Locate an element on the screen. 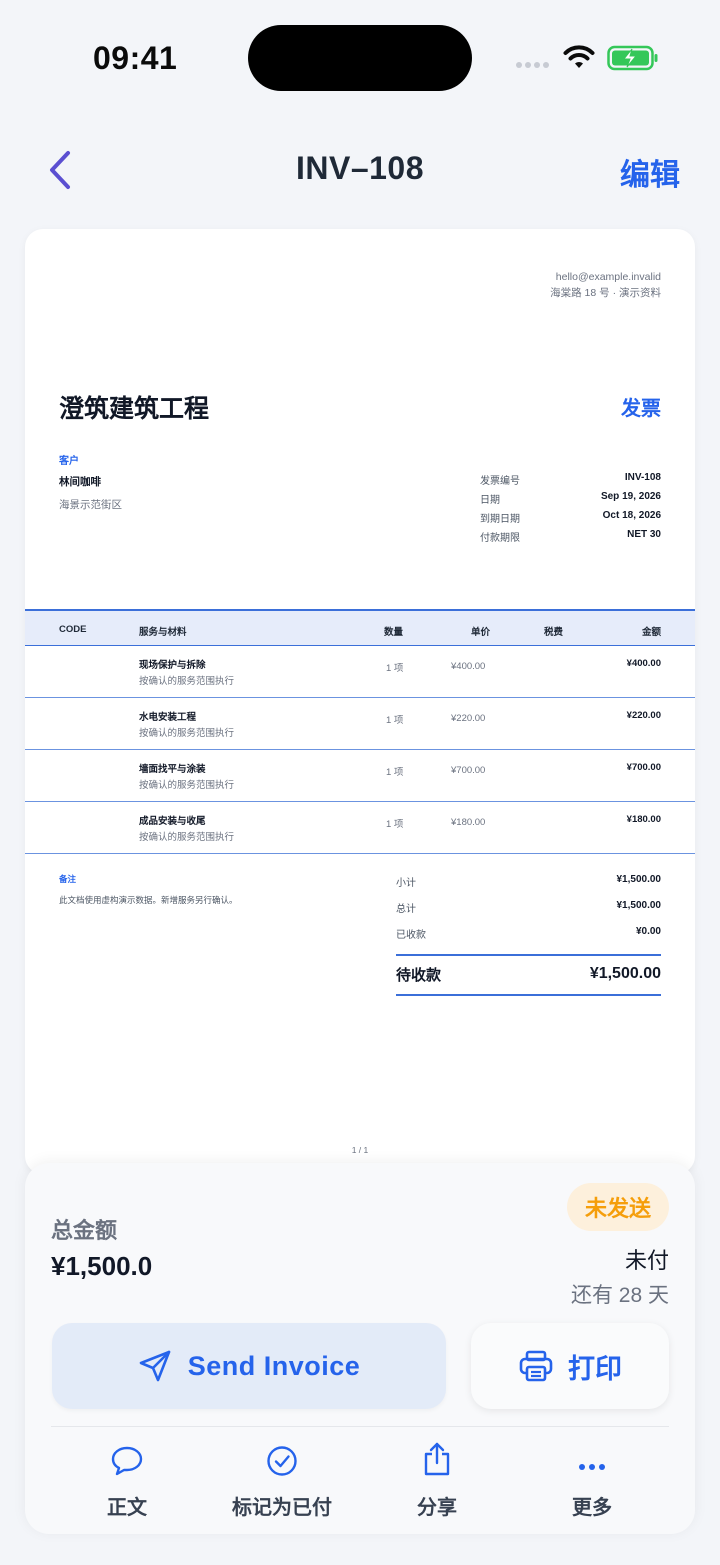  check-circle-icon is located at coordinates (282, 1461).